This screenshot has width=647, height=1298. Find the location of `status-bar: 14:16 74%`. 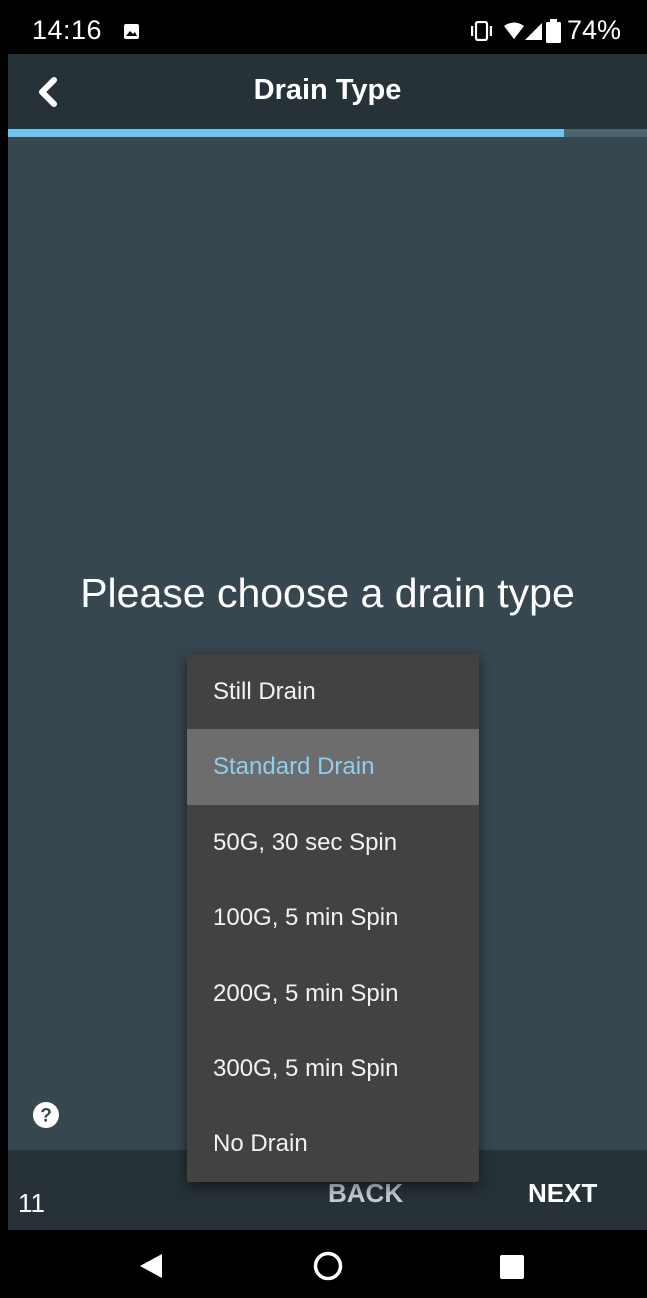

status-bar: 14:16 74% is located at coordinates (327, 31).